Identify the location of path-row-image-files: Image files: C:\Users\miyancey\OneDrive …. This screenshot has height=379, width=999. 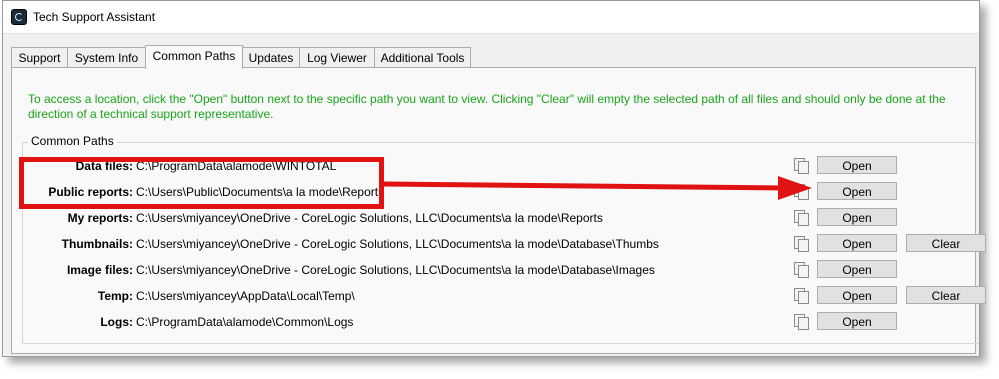
(503, 270).